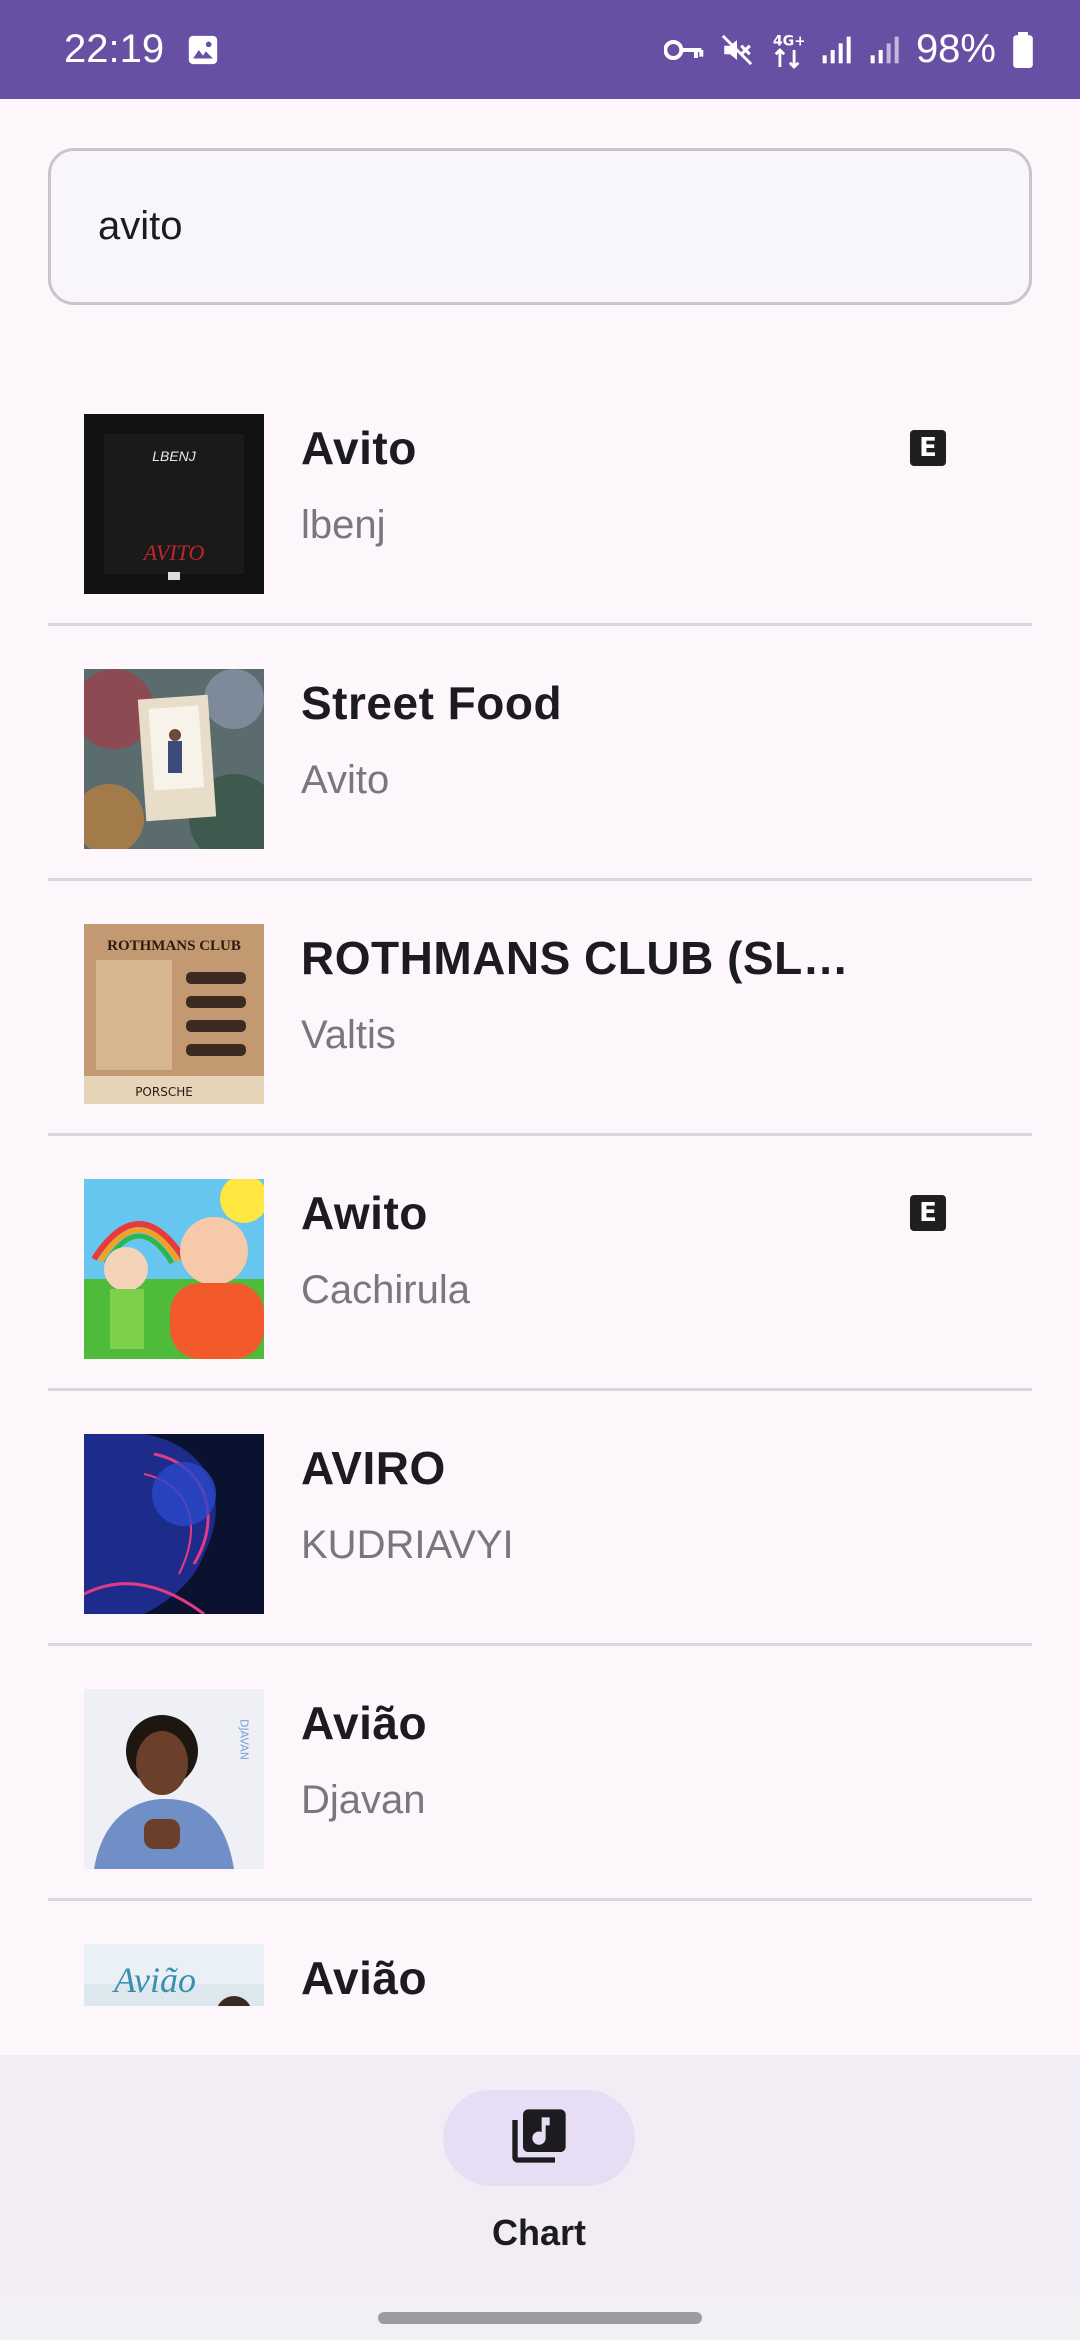  Describe the element at coordinates (385, 1290) in the screenshot. I see `track-artist: Cachirula` at that location.